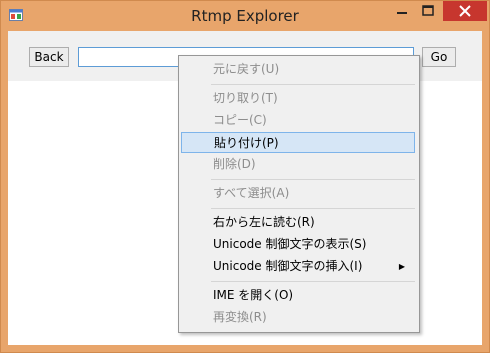  I want to click on go-button: Go, so click(439, 57).